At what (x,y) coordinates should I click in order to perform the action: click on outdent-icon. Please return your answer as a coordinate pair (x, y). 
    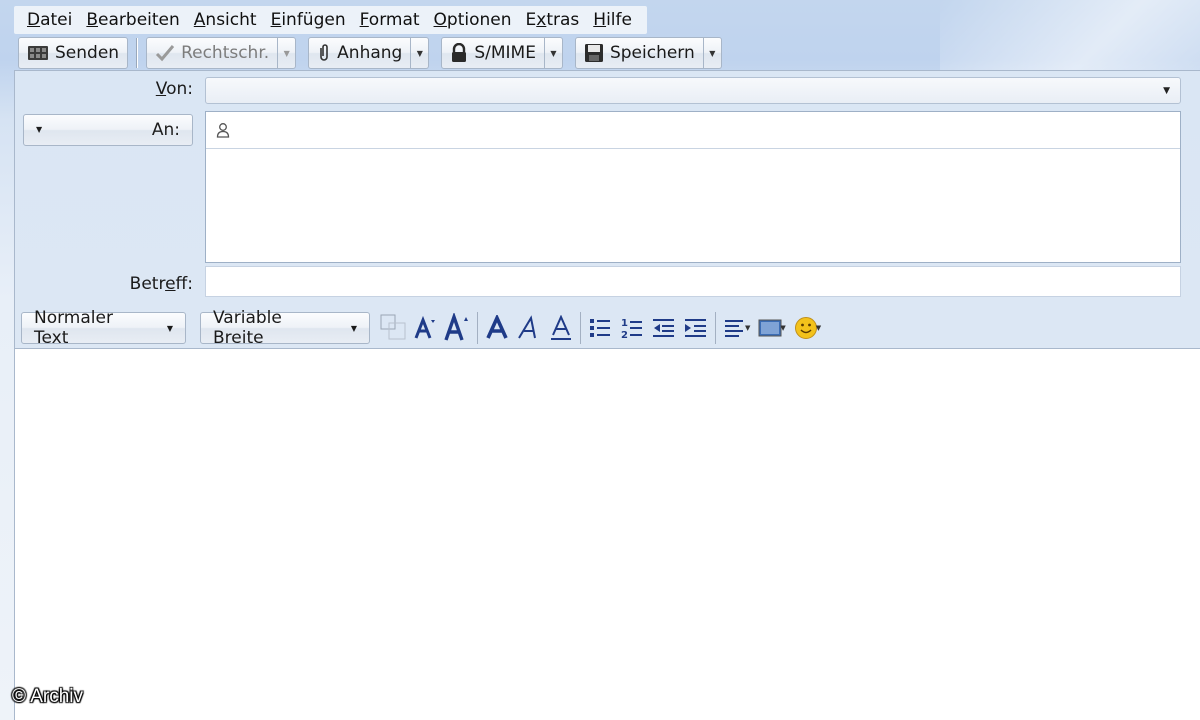
    Looking at the image, I should click on (664, 328).